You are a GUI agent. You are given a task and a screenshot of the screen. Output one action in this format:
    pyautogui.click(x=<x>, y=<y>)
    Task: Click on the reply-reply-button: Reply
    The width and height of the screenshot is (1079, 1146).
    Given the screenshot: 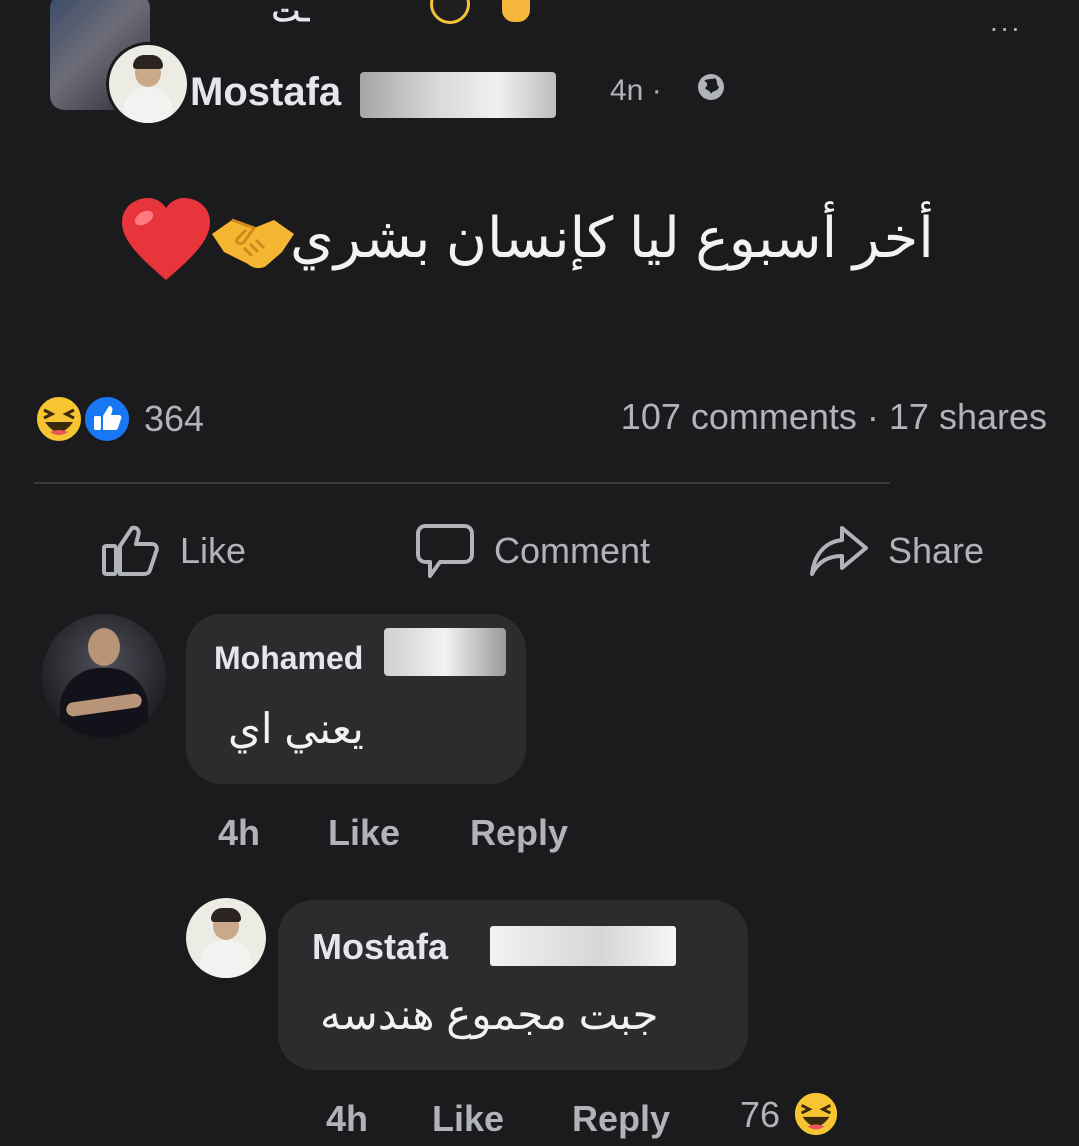 What is the action you would take?
    pyautogui.click(x=621, y=1119)
    